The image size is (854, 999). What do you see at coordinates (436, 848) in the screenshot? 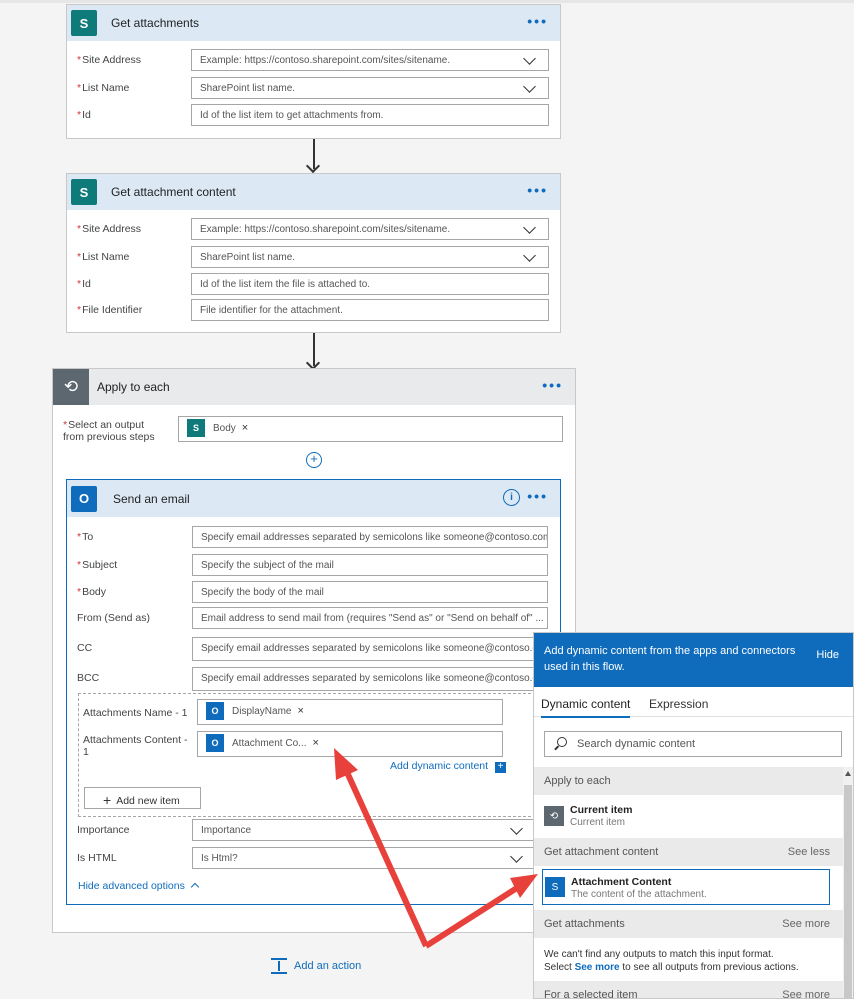
I see `annotation-arrows` at bounding box center [436, 848].